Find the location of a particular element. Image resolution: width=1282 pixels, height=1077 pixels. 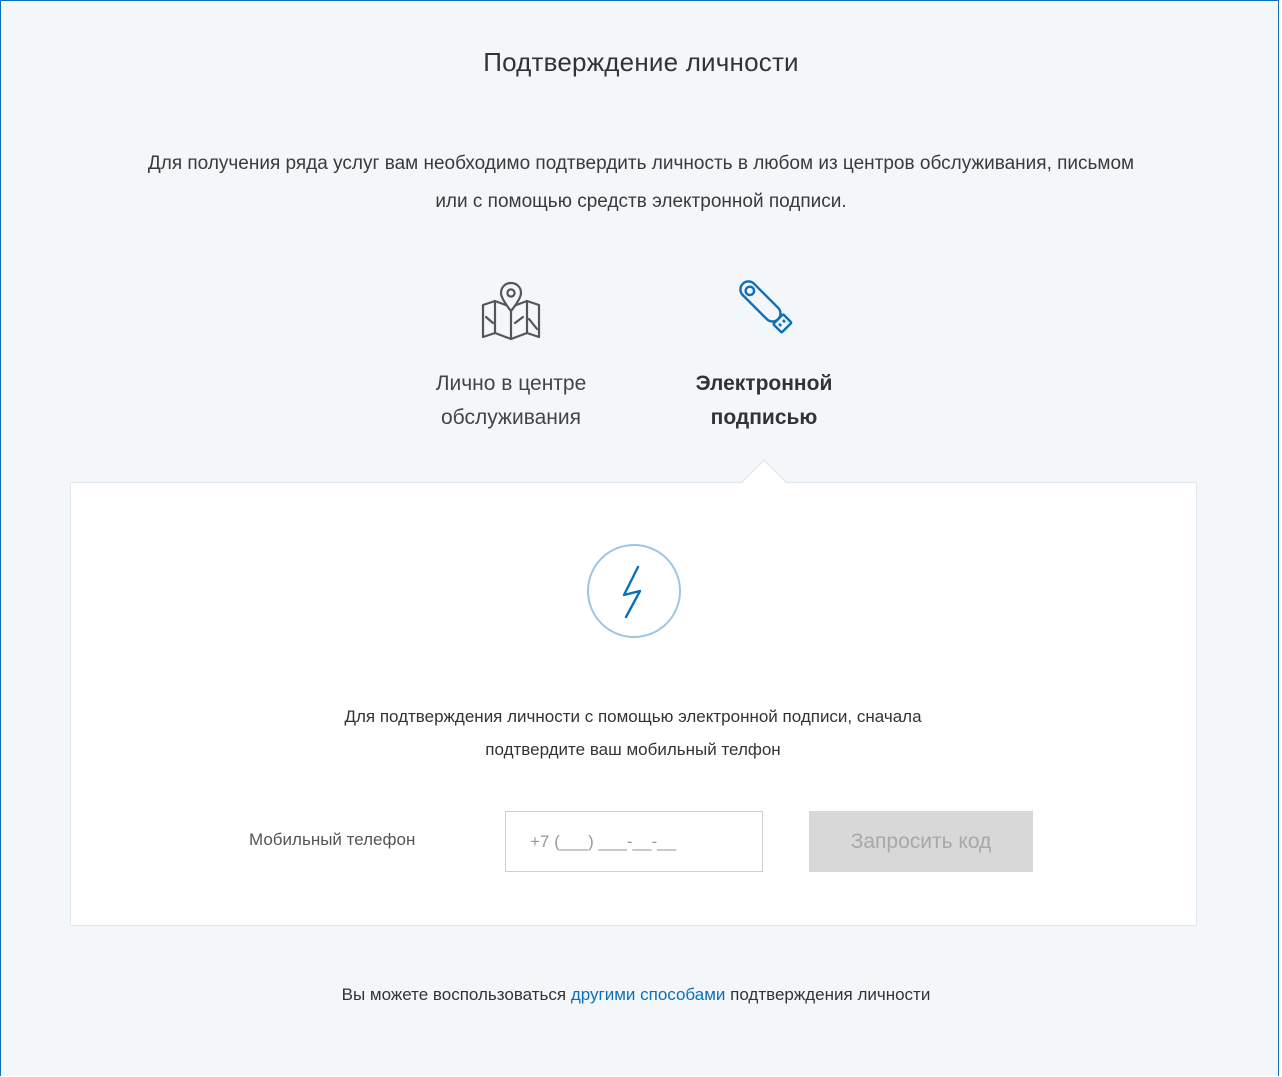

page-title: Подтверждение личности is located at coordinates (641, 62).